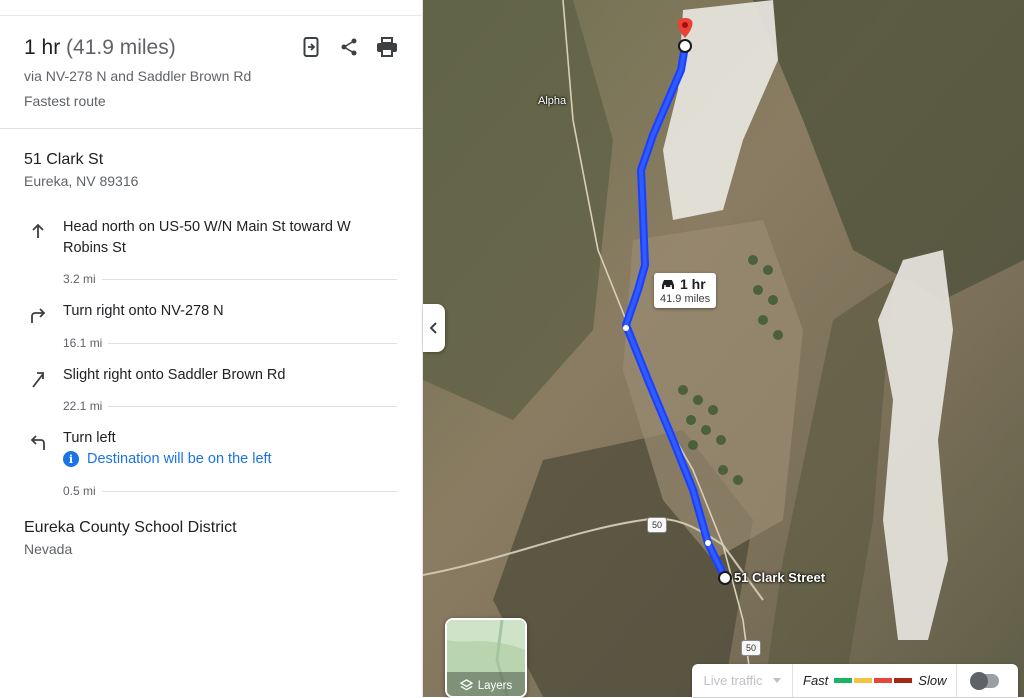  Describe the element at coordinates (668, 284) in the screenshot. I see `car-icon` at that location.